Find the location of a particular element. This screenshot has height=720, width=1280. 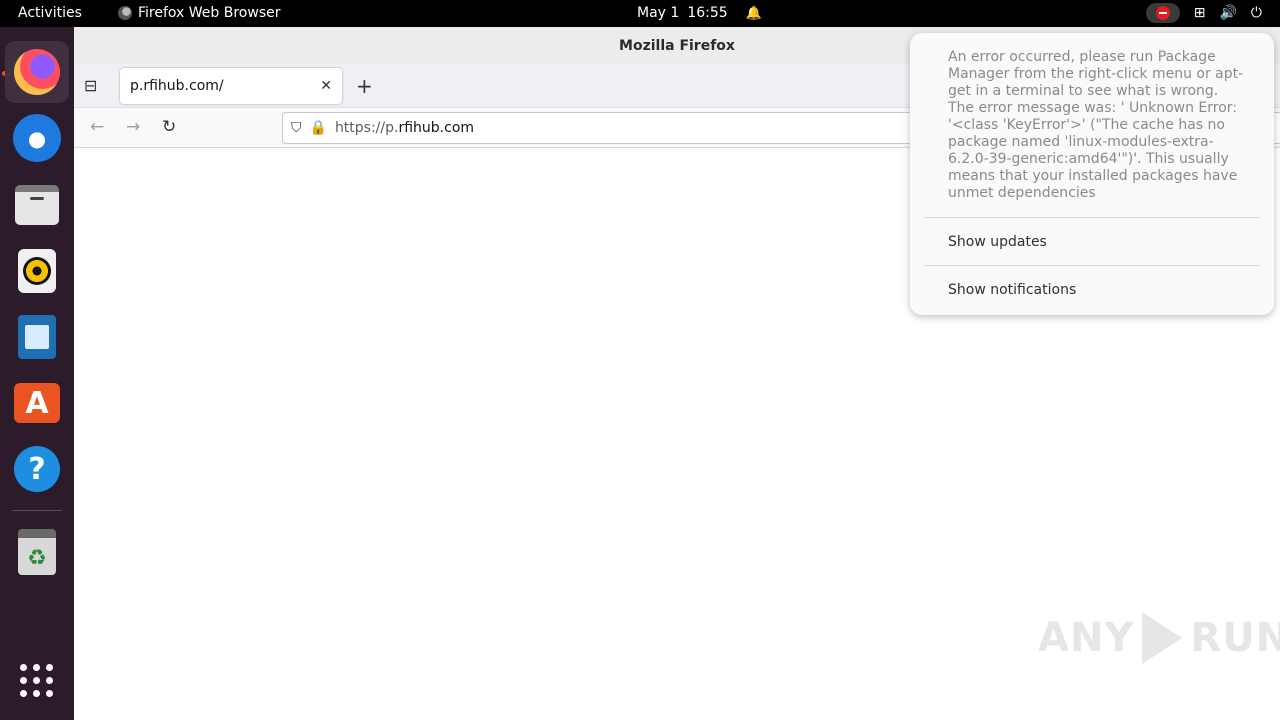

dock-item-thunderbird is located at coordinates (37, 138).